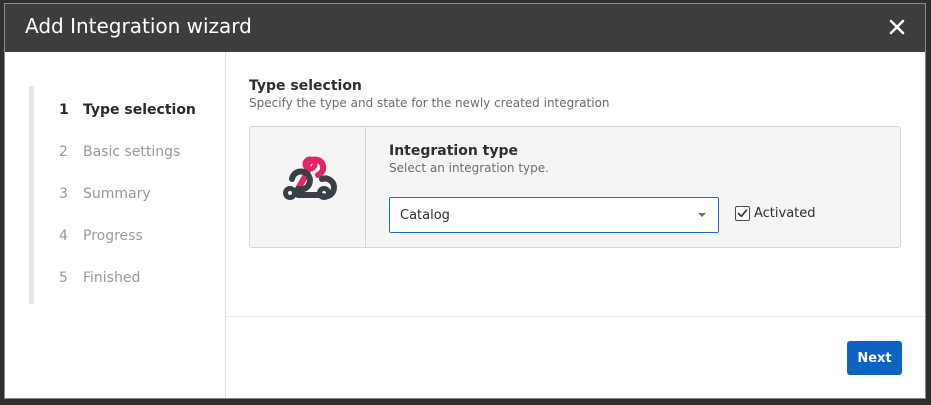  Describe the element at coordinates (63, 236) in the screenshot. I see `step-number: 4` at that location.